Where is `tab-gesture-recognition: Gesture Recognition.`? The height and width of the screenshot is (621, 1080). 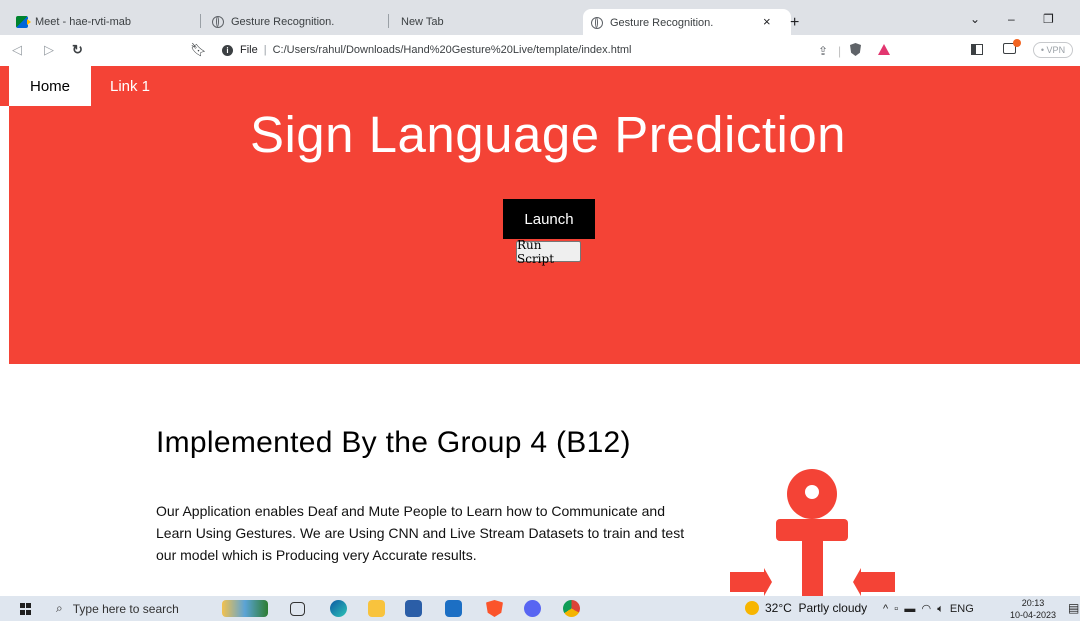
tab-gesture-recognition: Gesture Recognition. is located at coordinates (273, 22).